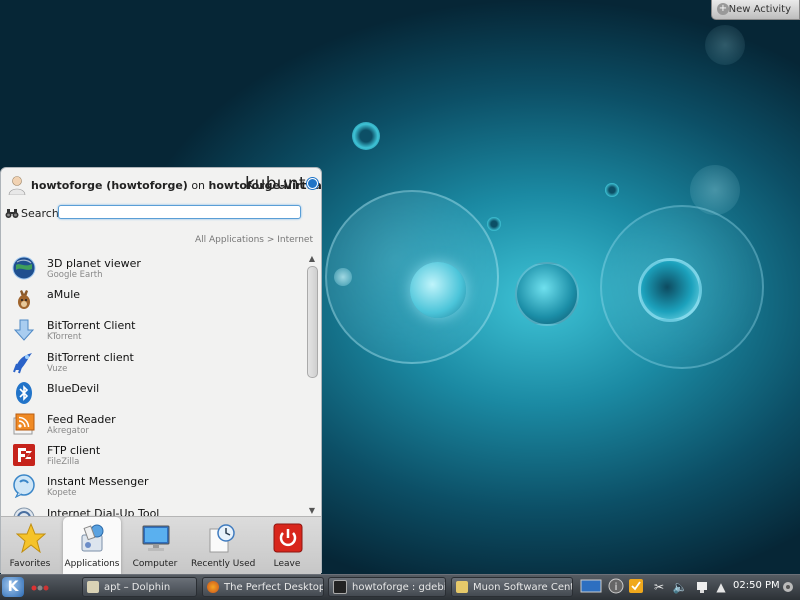 The height and width of the screenshot is (600, 800). Describe the element at coordinates (636, 587) in the screenshot. I see `clipboard-notes-icon` at that location.